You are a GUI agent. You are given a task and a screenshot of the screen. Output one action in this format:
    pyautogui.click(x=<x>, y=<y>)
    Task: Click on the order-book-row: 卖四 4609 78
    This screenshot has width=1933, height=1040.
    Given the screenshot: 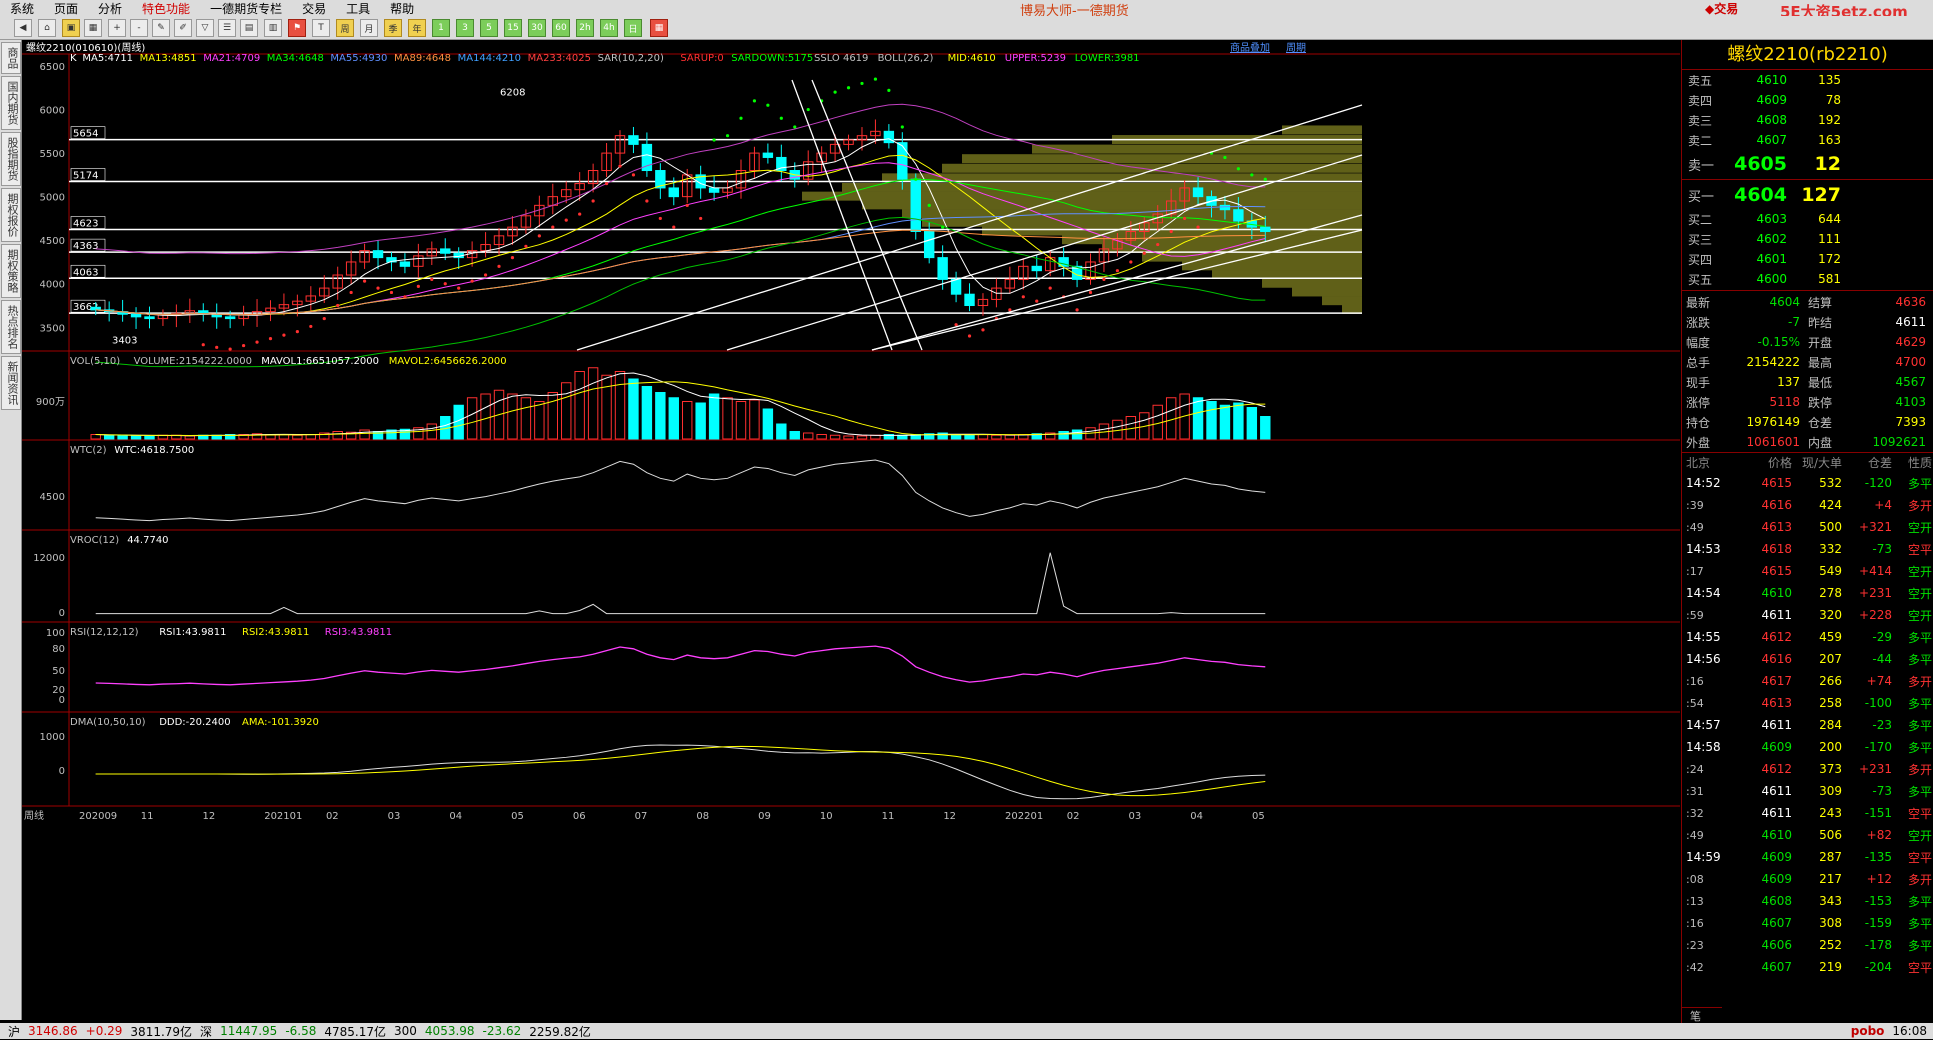 What is the action you would take?
    pyautogui.click(x=1807, y=100)
    